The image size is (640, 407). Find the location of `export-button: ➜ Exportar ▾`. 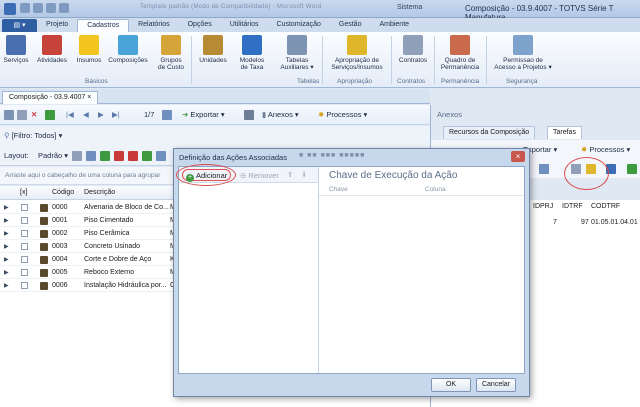

export-button: ➜ Exportar ▾ is located at coordinates (203, 115).